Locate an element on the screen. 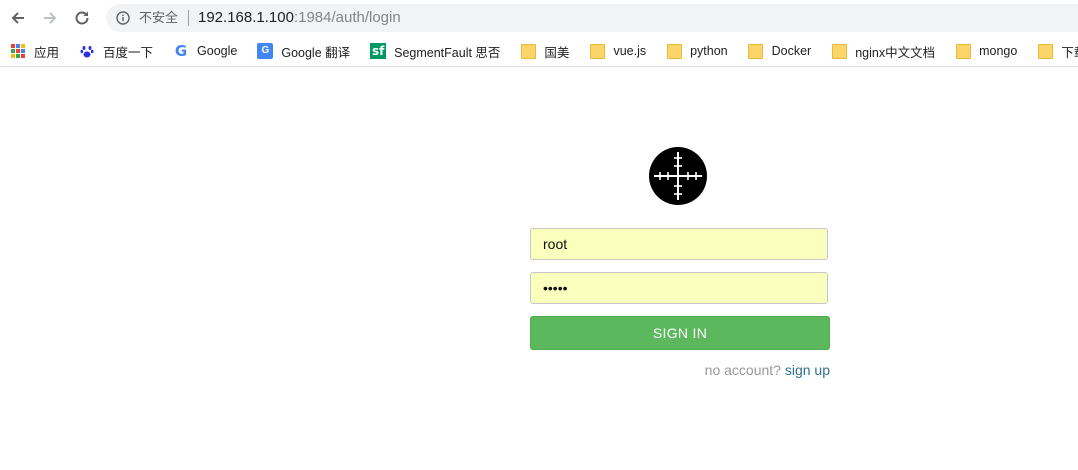 This screenshot has height=470, width=1078. bookmark-label: 应用 is located at coordinates (47, 52).